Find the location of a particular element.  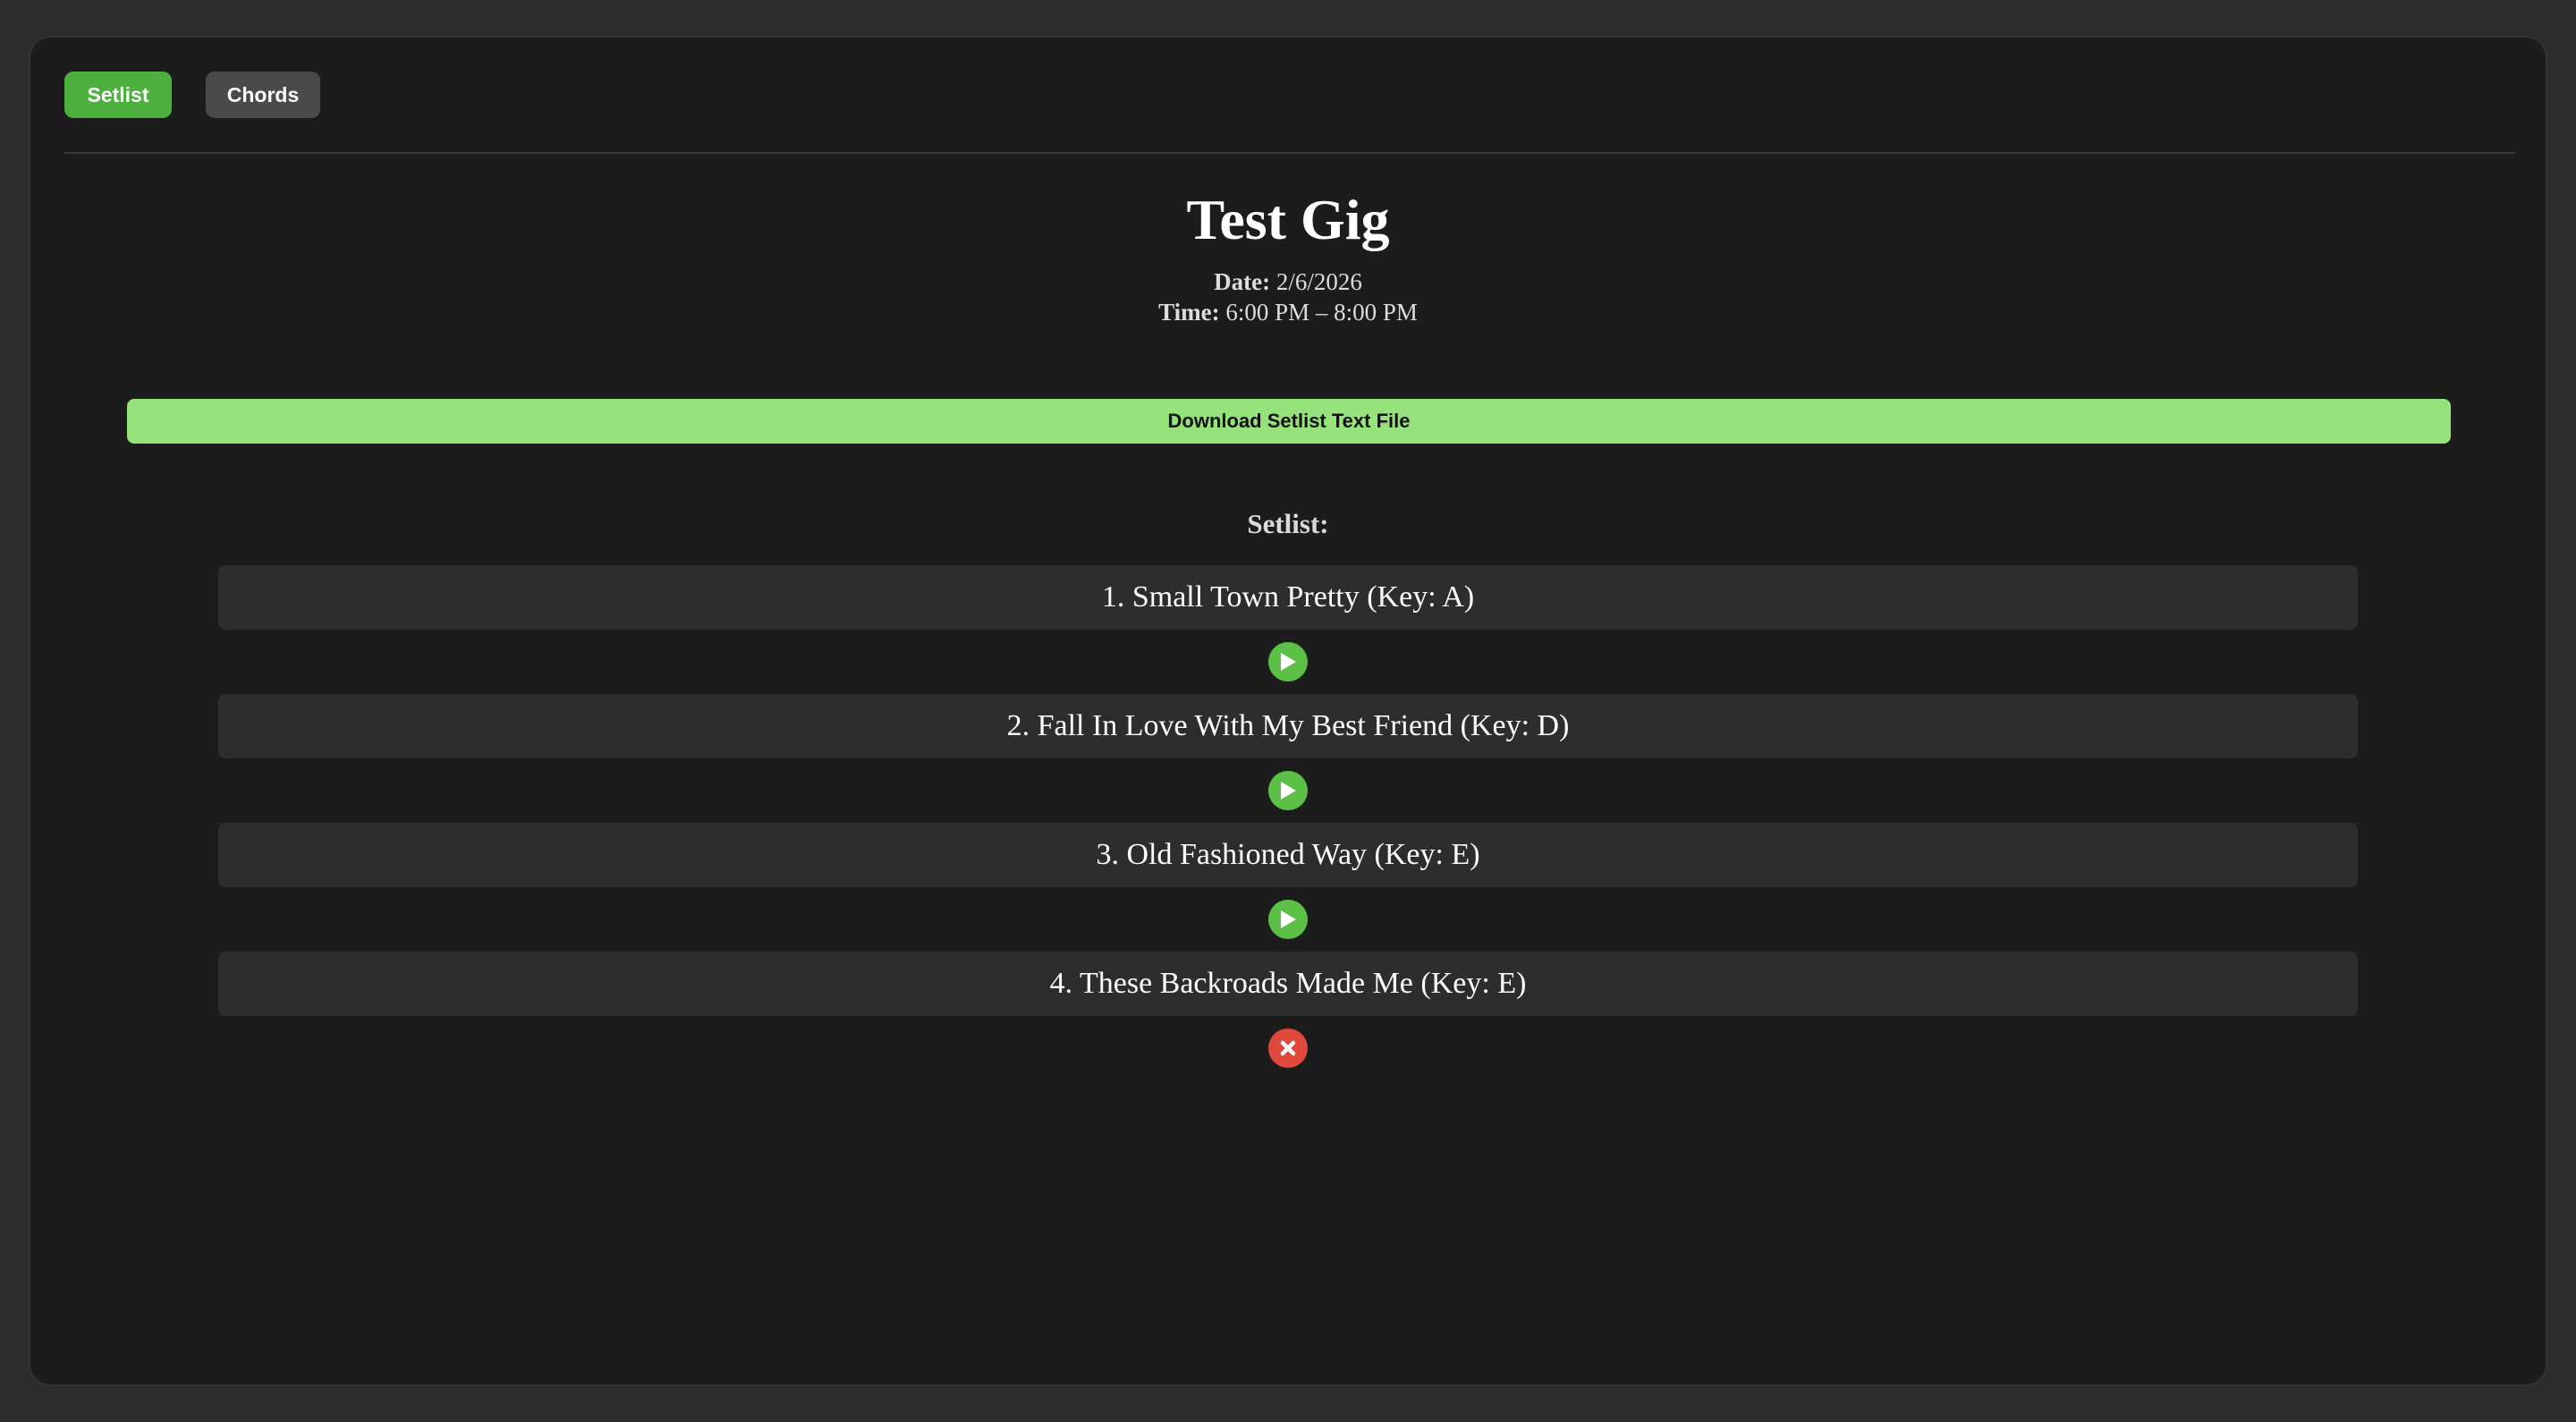

date-label: Date: is located at coordinates (1242, 281).